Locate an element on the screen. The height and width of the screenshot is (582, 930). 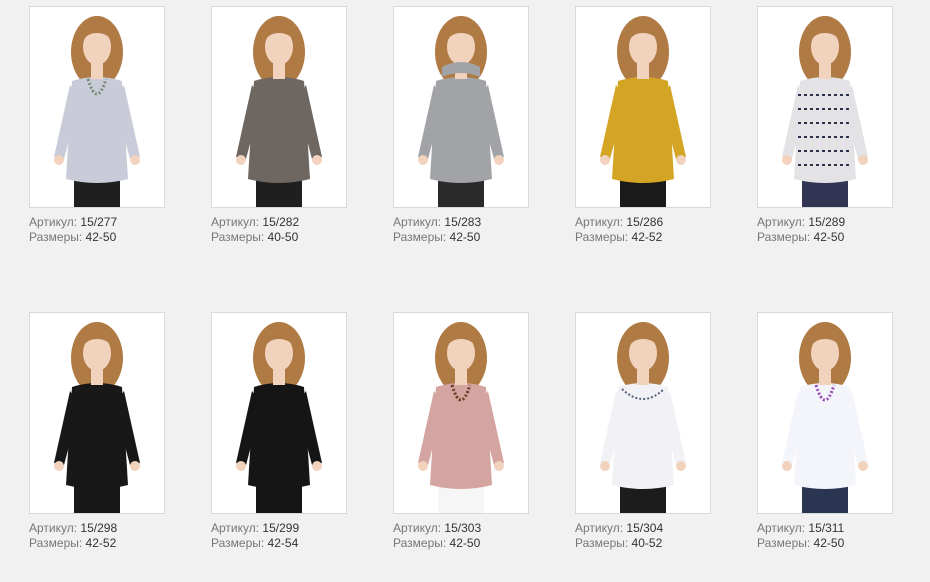
article-line: Артикул: 15/299 is located at coordinates (279, 528).